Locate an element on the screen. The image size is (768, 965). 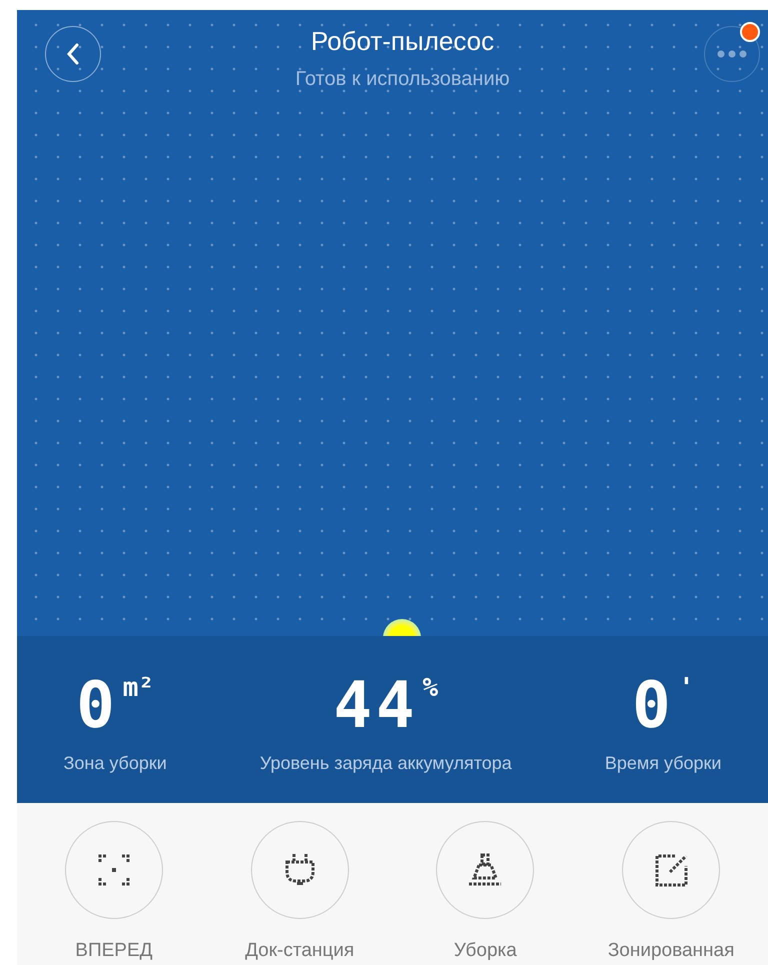
mode-label: Зонированная is located at coordinates (671, 950).